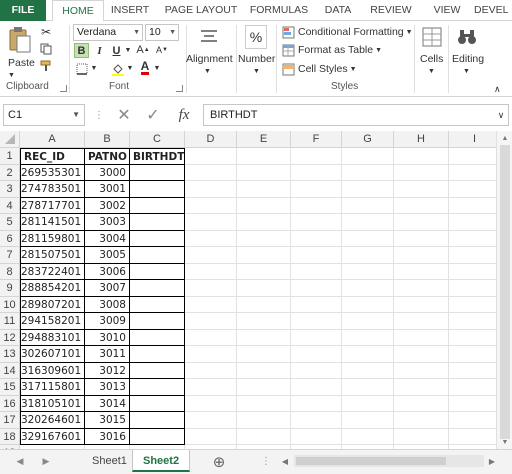 The height and width of the screenshot is (474, 512). Describe the element at coordinates (161, 461) in the screenshot. I see `sheet-tab-sheet2: Sheet2` at that location.